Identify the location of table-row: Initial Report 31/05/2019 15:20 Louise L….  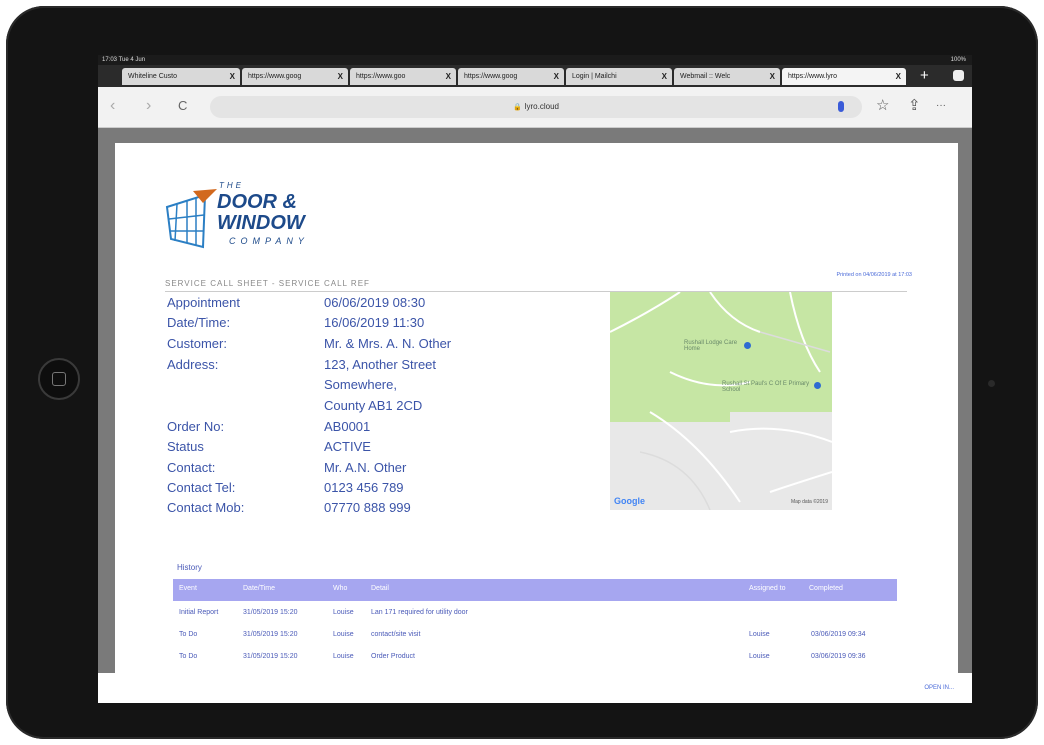
(536, 614).